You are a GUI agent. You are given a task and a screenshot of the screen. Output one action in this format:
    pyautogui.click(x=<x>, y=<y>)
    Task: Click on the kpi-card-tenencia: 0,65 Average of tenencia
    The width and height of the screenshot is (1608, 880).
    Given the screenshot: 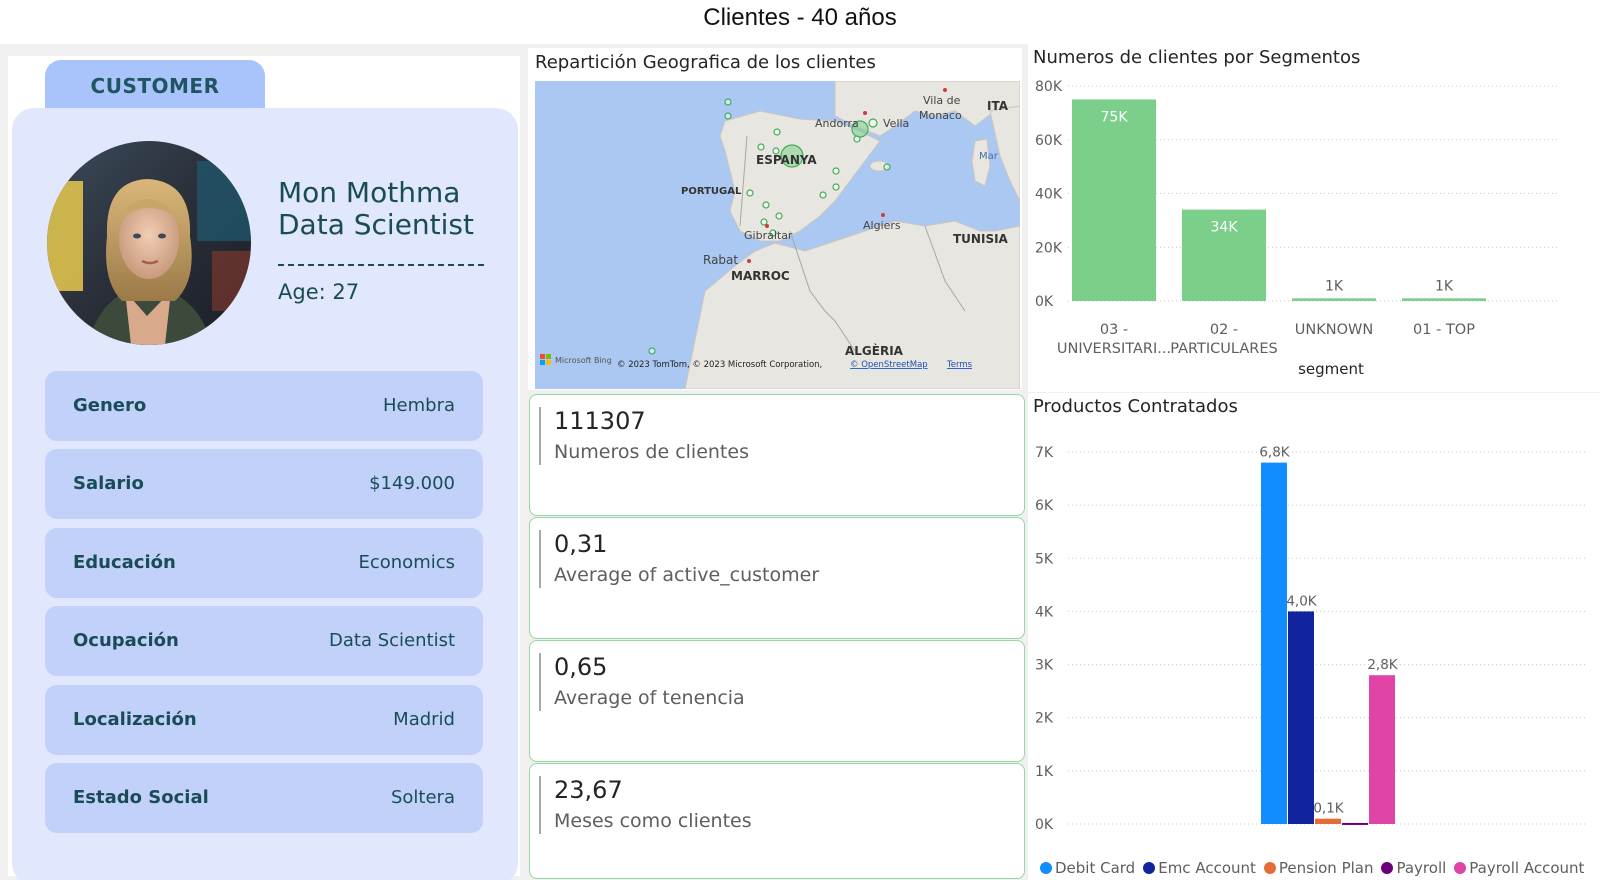 What is the action you would take?
    pyautogui.click(x=777, y=701)
    